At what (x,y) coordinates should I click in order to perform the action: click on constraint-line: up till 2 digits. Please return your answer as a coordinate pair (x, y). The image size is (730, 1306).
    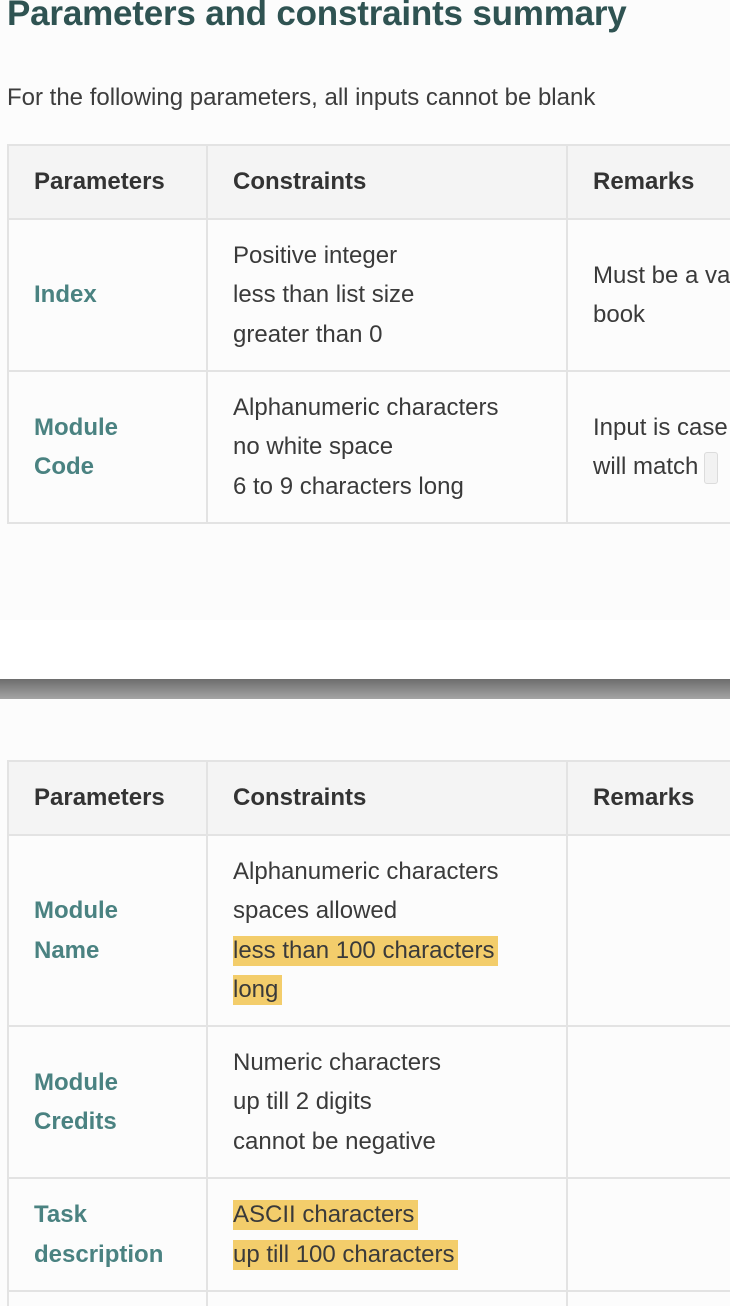
    Looking at the image, I should click on (302, 1102).